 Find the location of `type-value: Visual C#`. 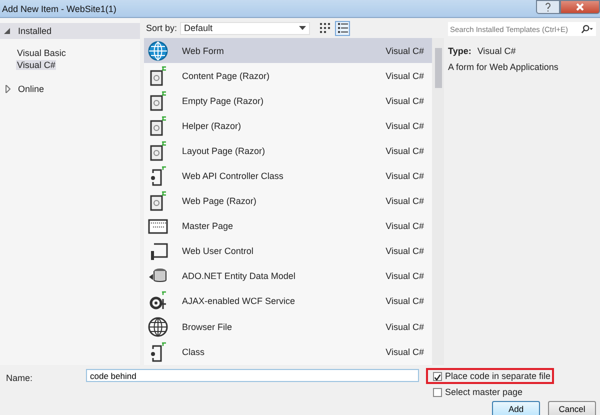

type-value: Visual C# is located at coordinates (496, 51).